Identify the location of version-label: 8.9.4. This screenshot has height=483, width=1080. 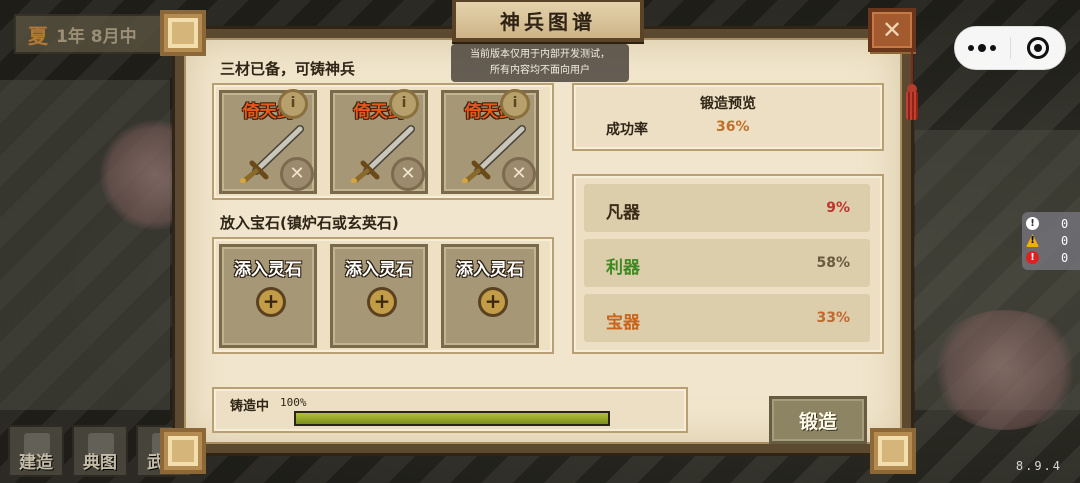
(1038, 466).